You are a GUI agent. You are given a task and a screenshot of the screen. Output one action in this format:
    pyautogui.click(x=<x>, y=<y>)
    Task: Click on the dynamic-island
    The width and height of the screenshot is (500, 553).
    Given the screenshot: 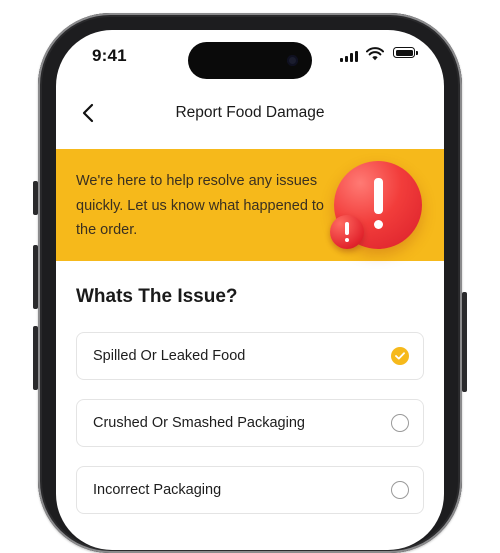 What is the action you would take?
    pyautogui.click(x=250, y=60)
    